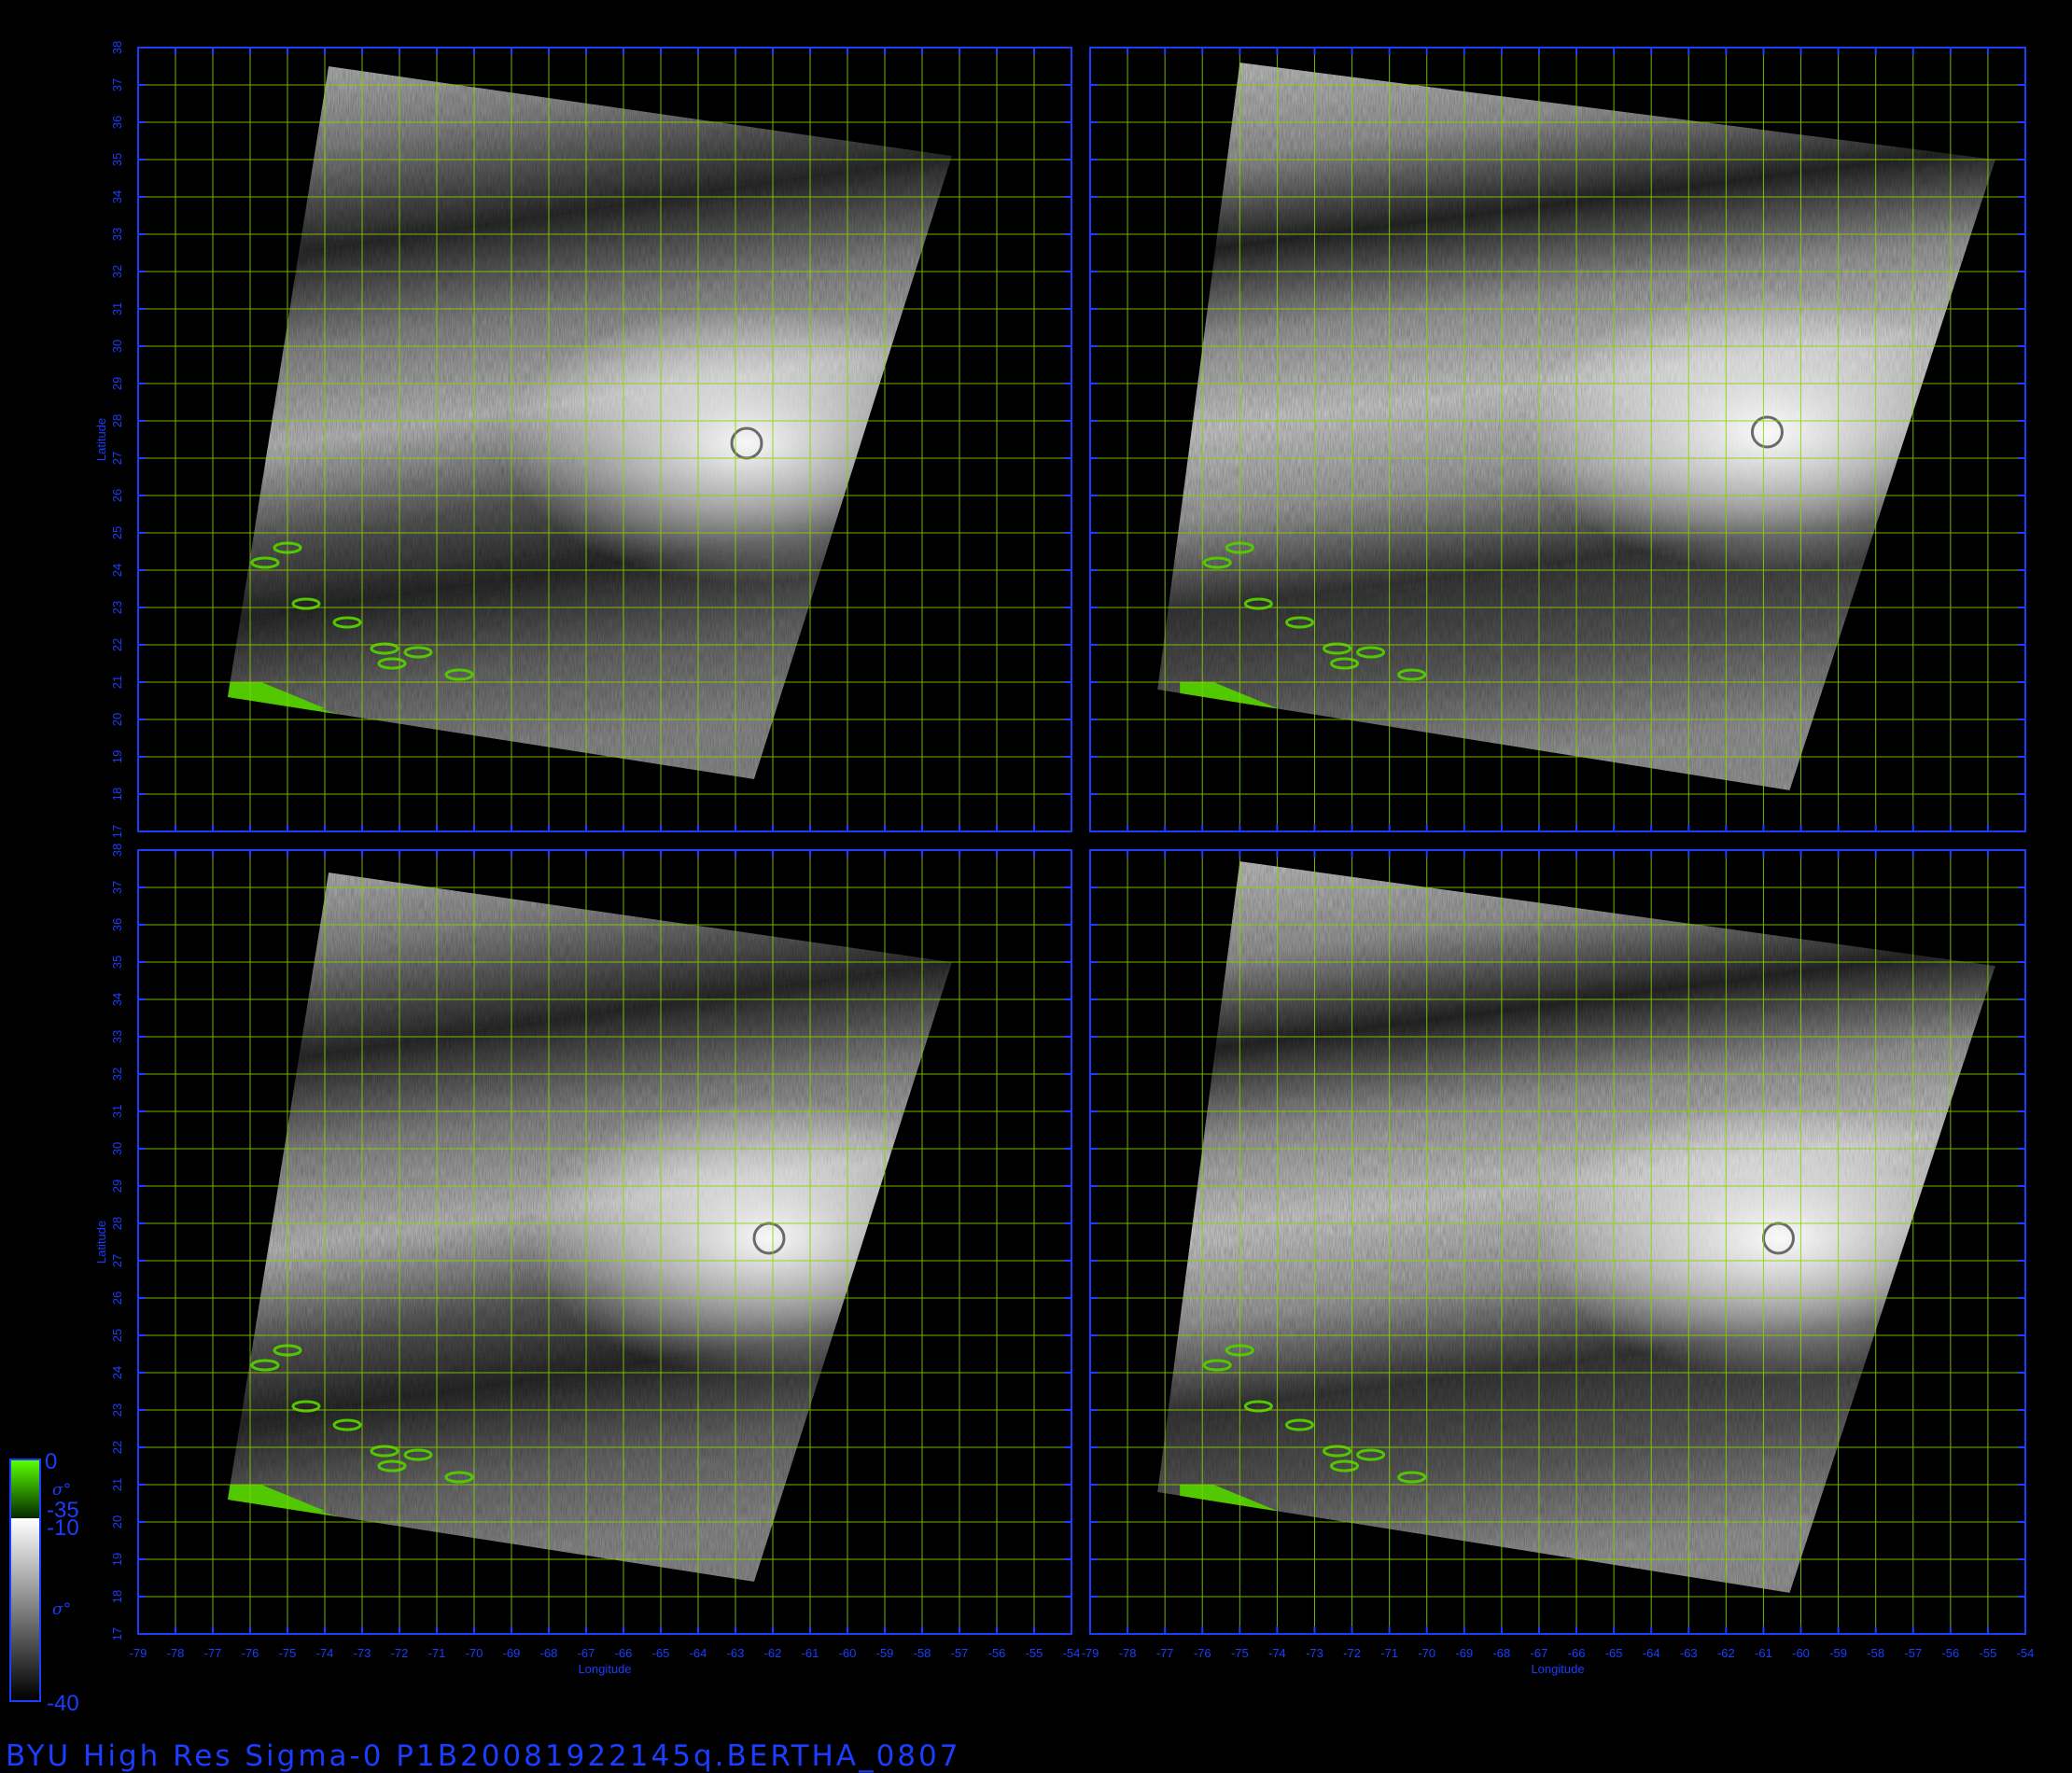  What do you see at coordinates (25, 1609) in the screenshot?
I see `colorbar-ocean-ramp` at bounding box center [25, 1609].